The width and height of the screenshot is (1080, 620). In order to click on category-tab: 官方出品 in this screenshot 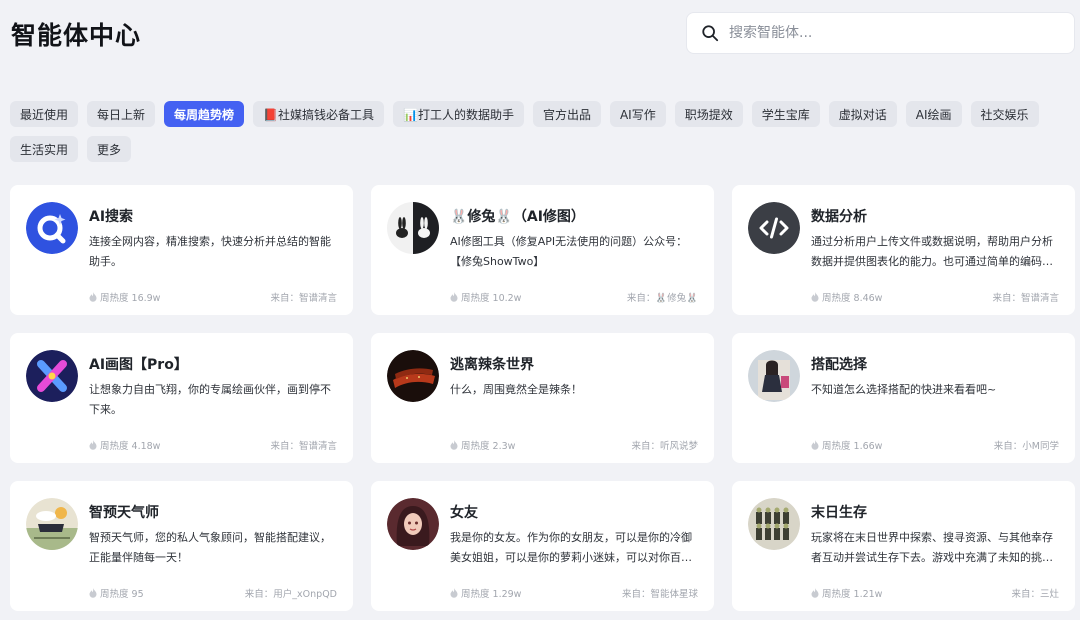, I will do `click(566, 114)`.